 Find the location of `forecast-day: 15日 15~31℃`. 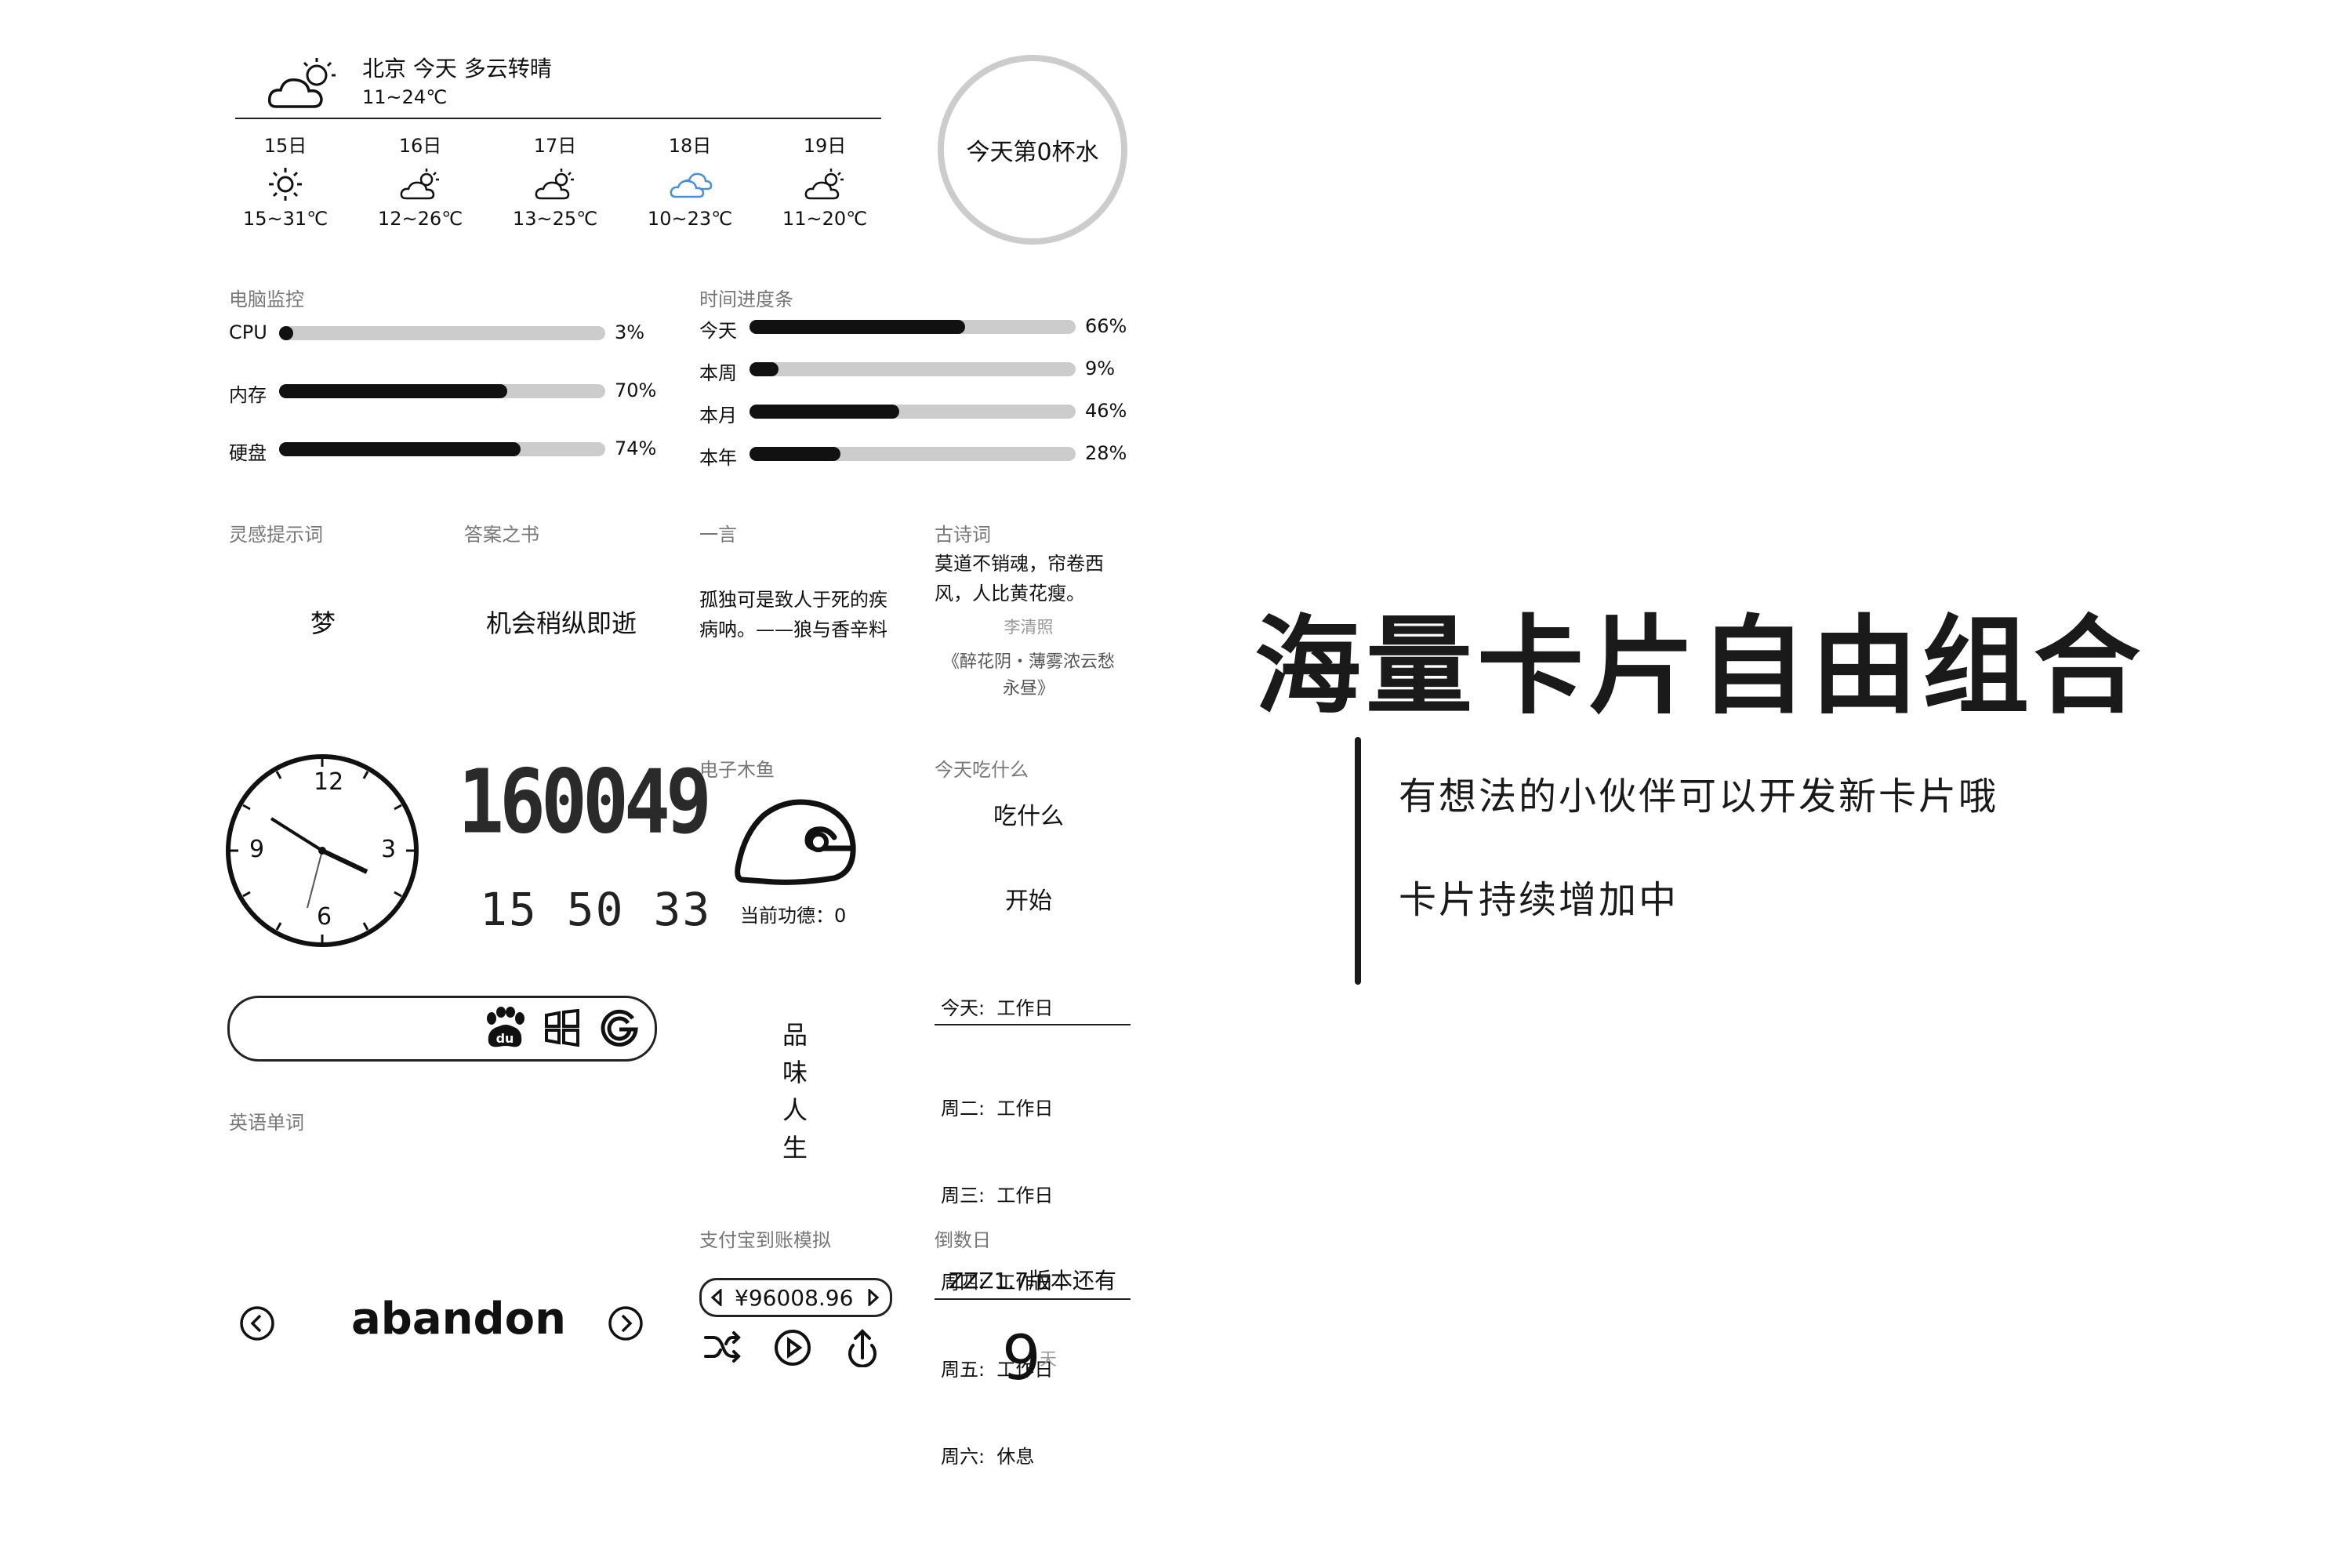

forecast-day: 15日 15~31℃ is located at coordinates (285, 180).